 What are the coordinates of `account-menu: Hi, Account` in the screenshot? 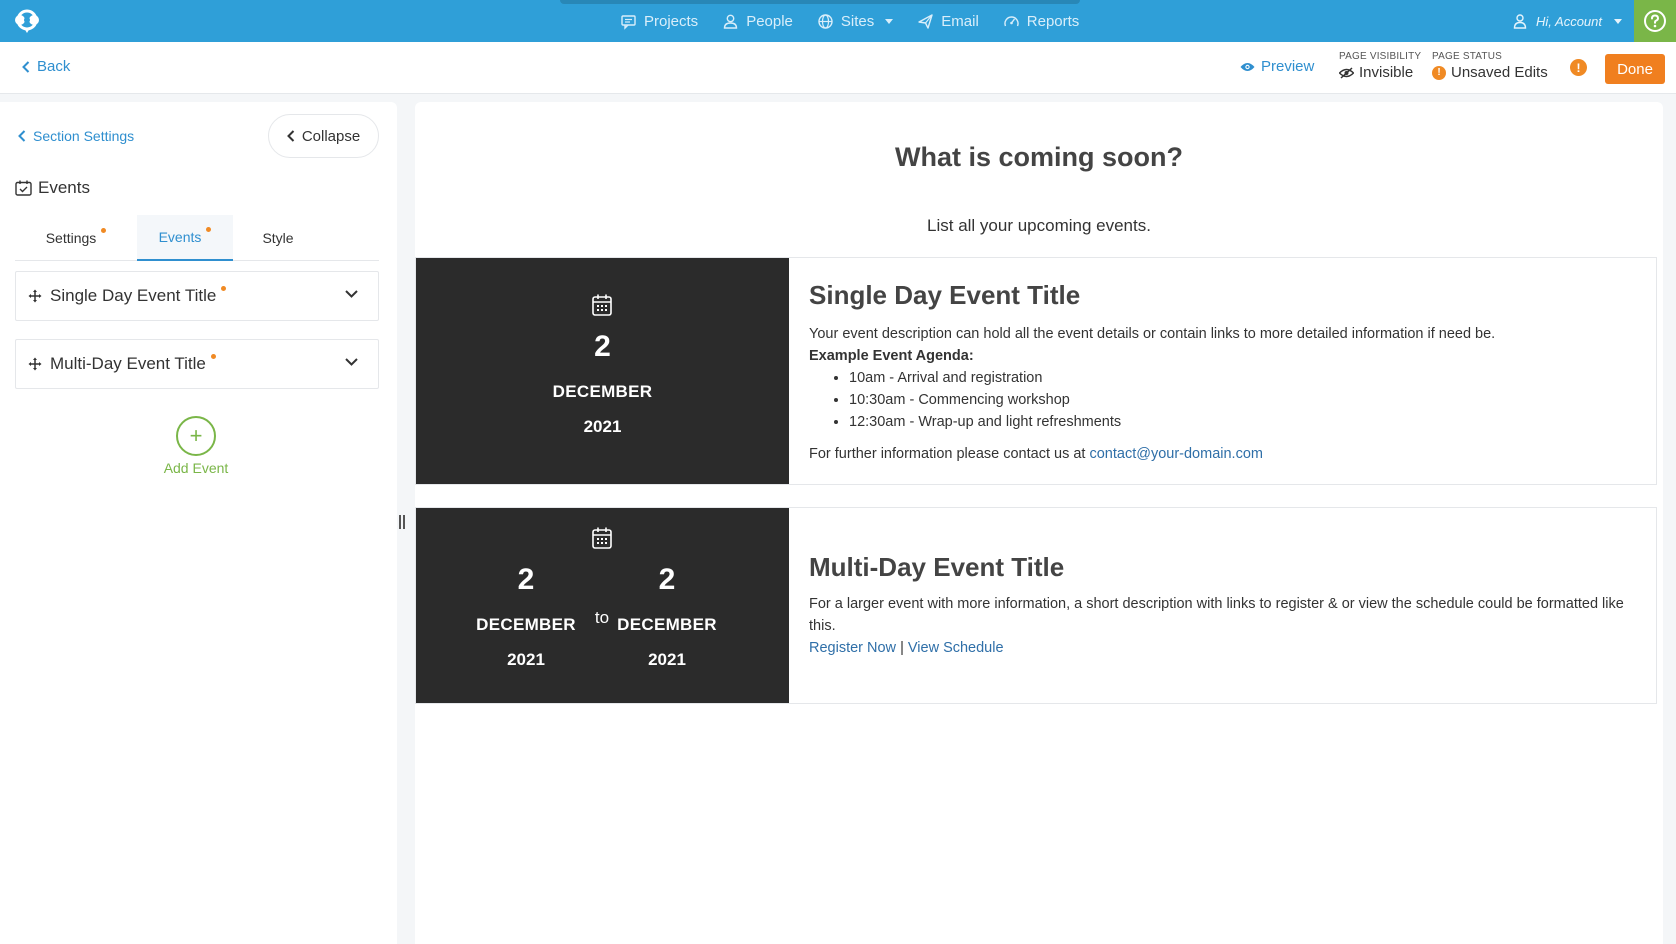 It's located at (1567, 21).